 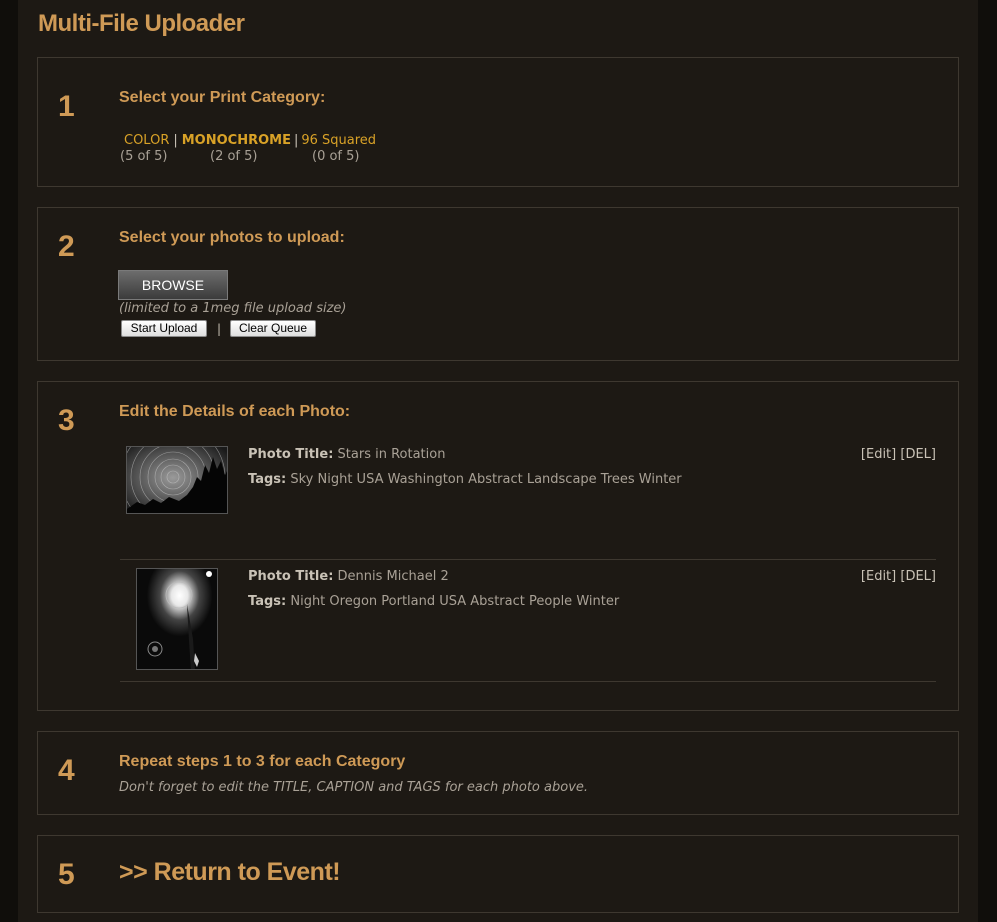 I want to click on page-title: Multi-File Uploader, so click(x=141, y=23).